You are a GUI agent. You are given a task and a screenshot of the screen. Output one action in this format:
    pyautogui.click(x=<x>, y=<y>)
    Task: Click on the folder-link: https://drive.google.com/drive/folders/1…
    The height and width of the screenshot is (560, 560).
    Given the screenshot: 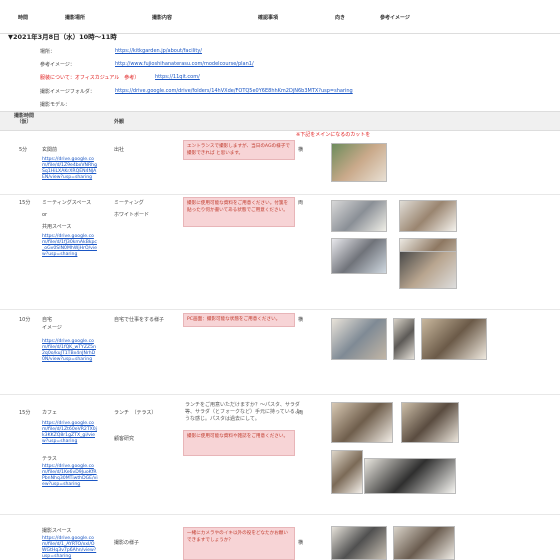 What is the action you would take?
    pyautogui.click(x=234, y=91)
    